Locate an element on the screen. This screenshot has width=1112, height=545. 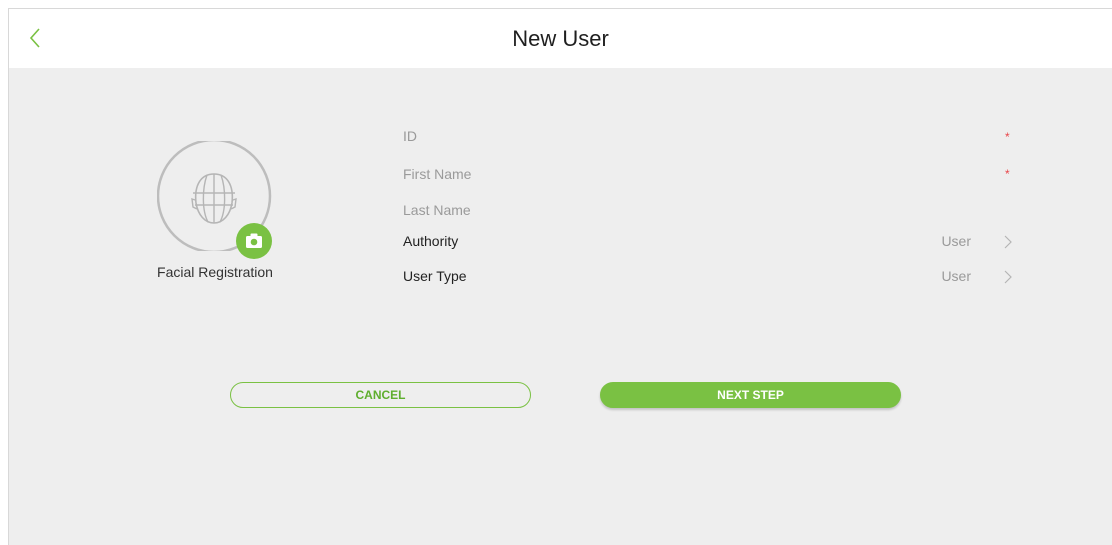
camera-icon is located at coordinates (254, 240).